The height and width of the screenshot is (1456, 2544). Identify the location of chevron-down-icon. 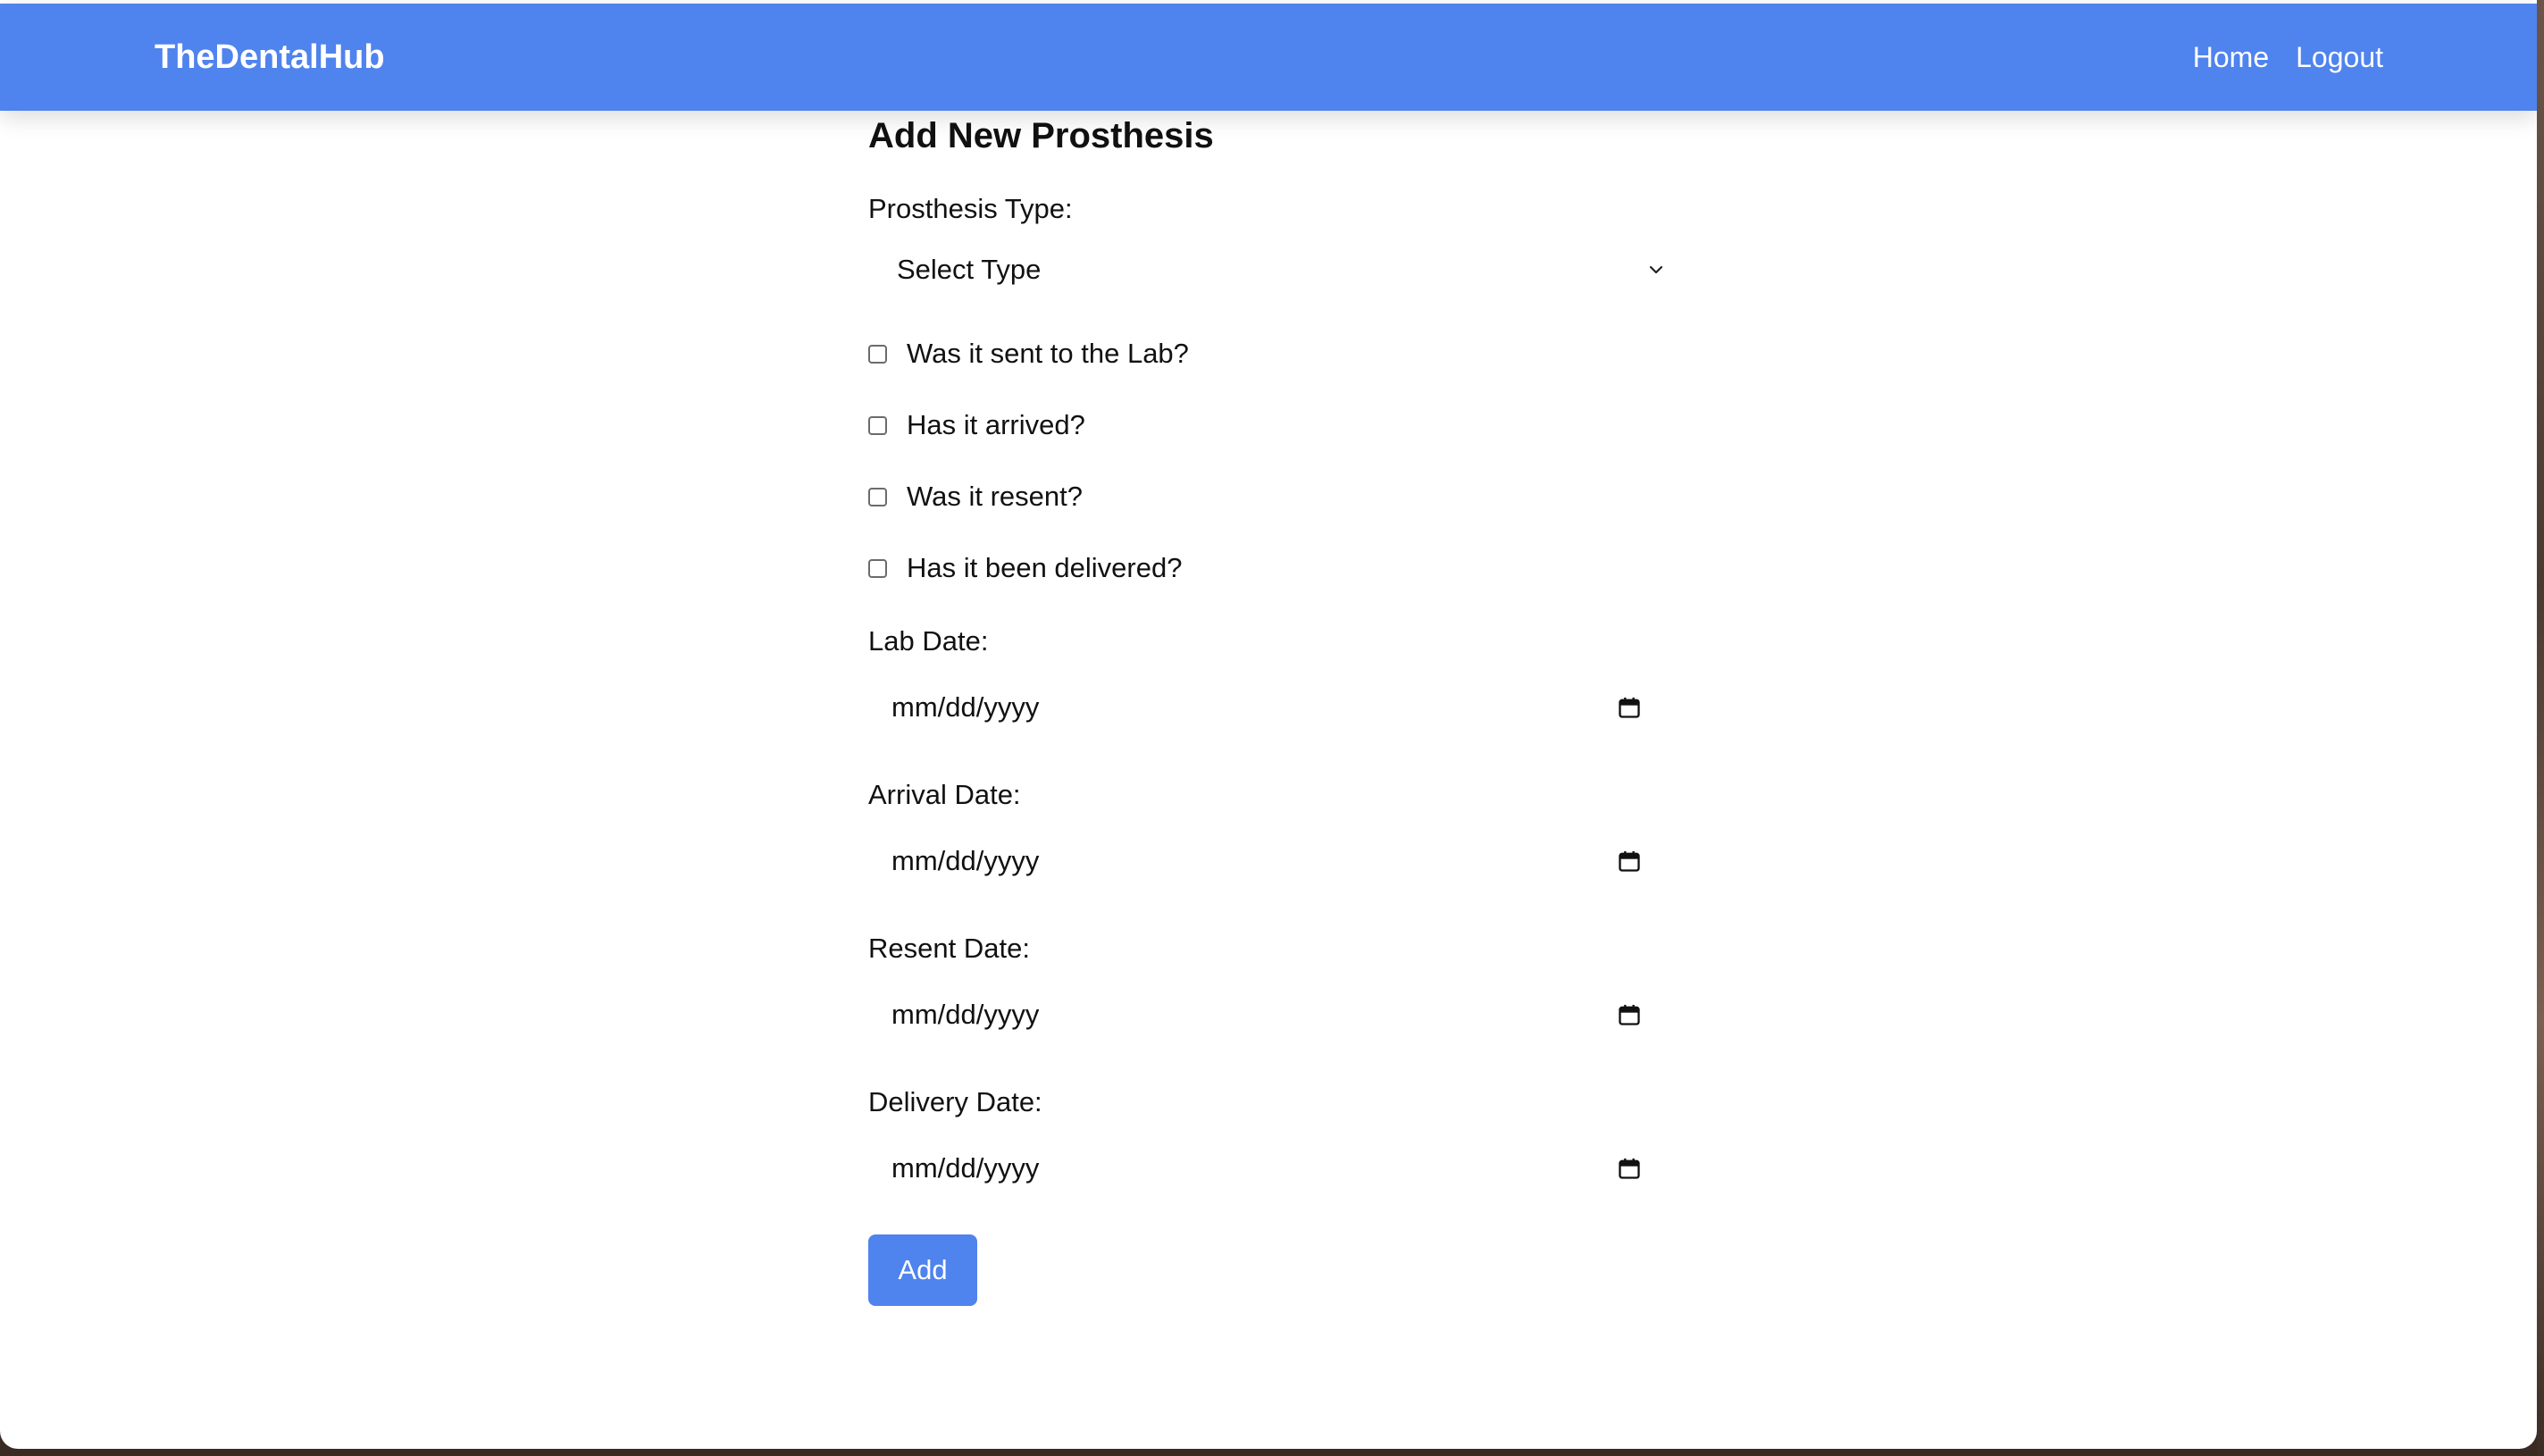
(1656, 269).